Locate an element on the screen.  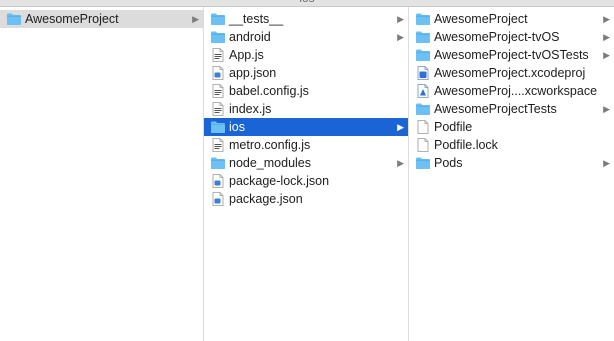
xcworkspace-icon is located at coordinates (423, 91).